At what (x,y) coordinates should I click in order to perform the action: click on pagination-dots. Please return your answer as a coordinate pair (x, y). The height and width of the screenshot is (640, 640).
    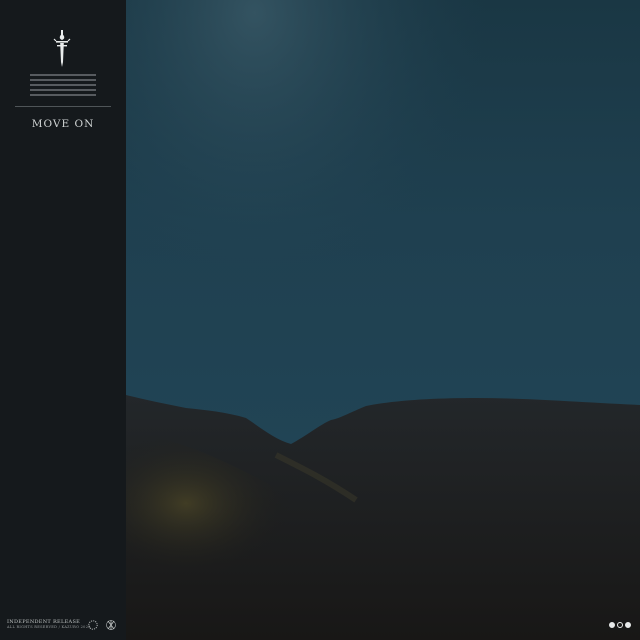
    Looking at the image, I should click on (620, 625).